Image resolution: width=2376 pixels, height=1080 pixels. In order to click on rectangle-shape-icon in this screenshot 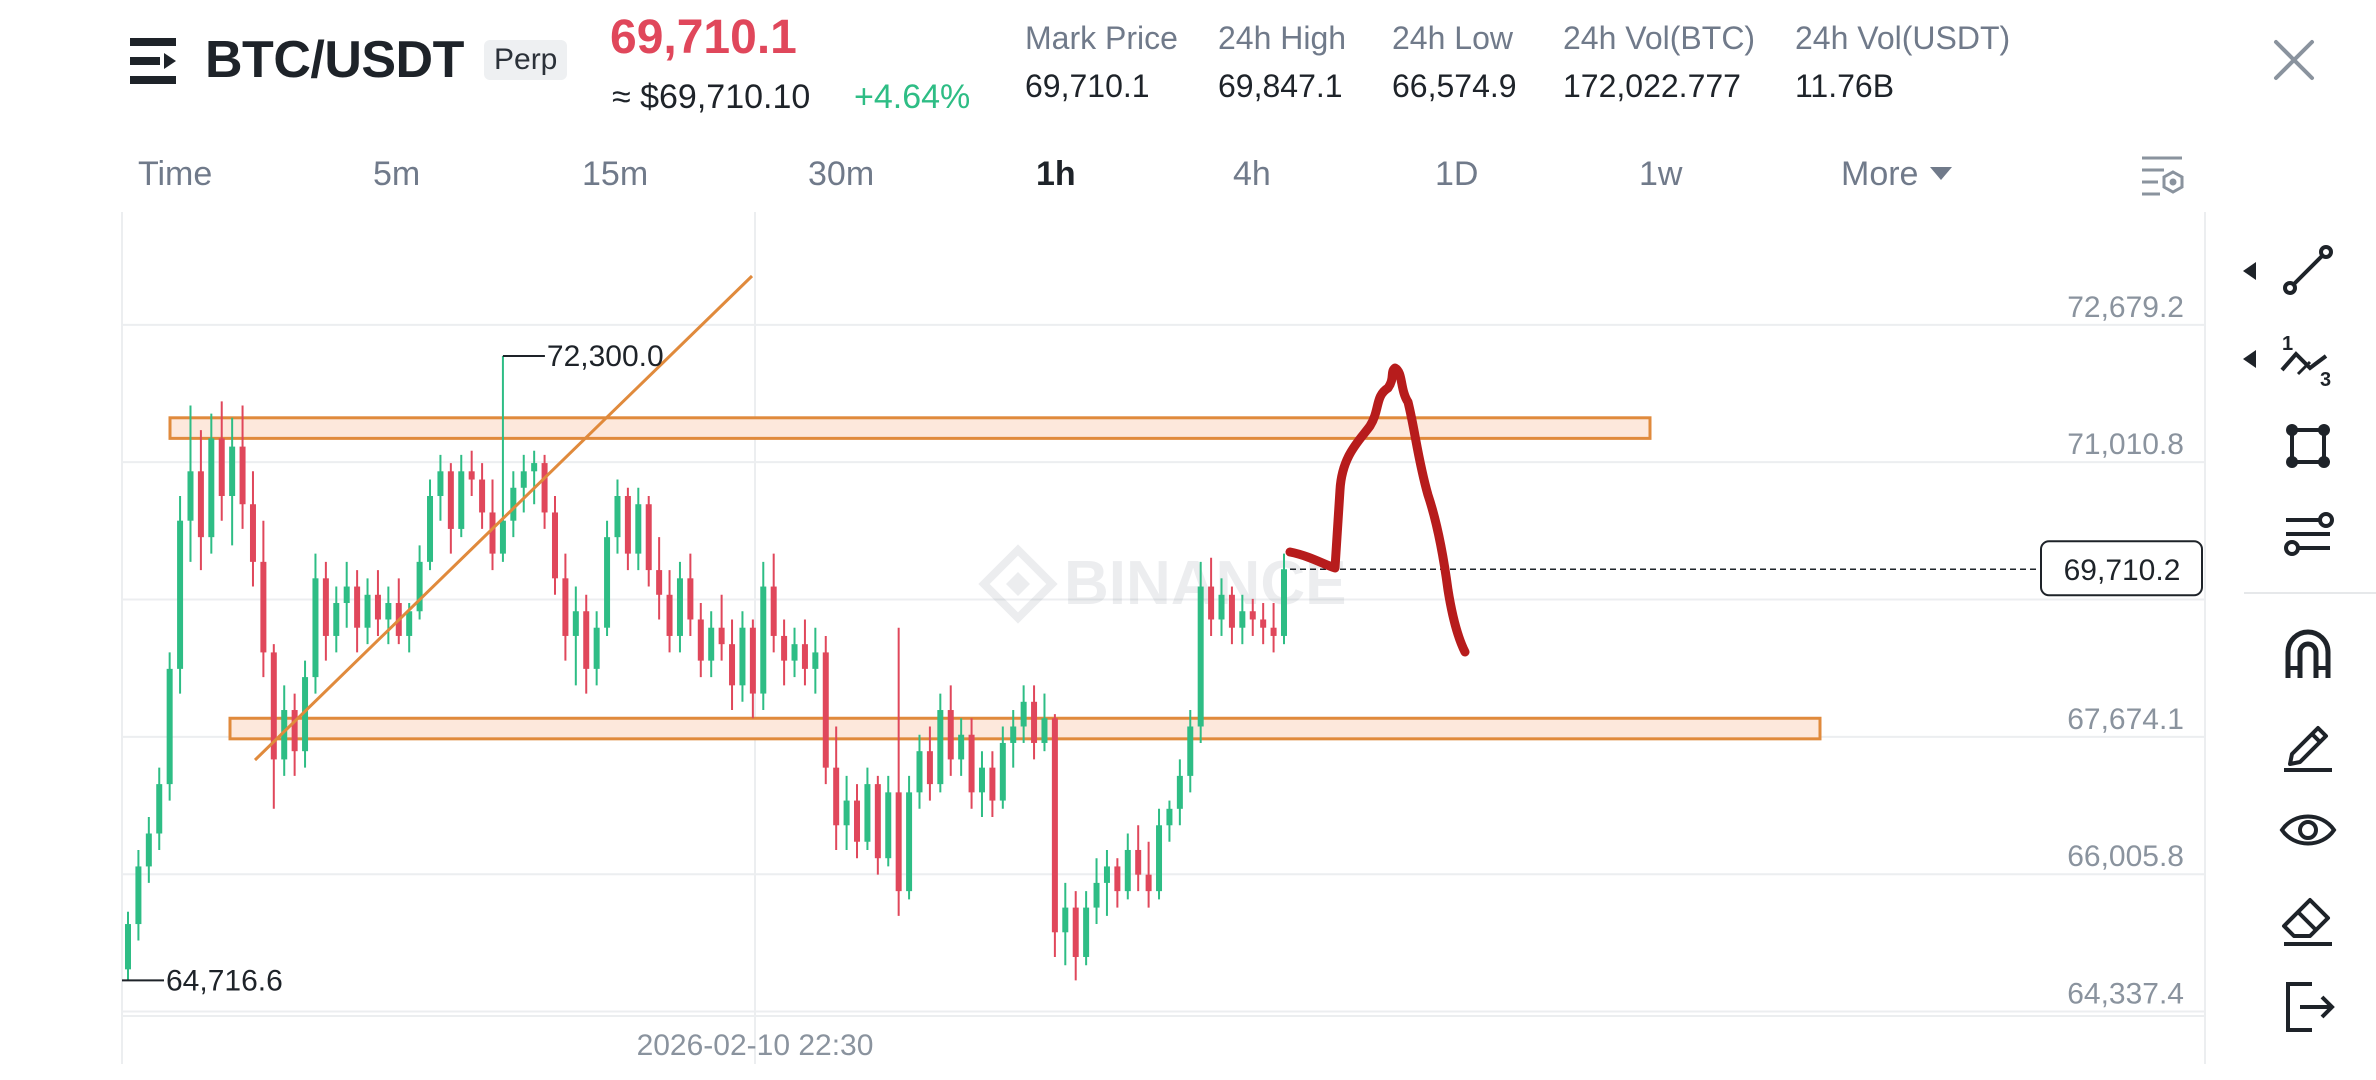, I will do `click(2308, 446)`.